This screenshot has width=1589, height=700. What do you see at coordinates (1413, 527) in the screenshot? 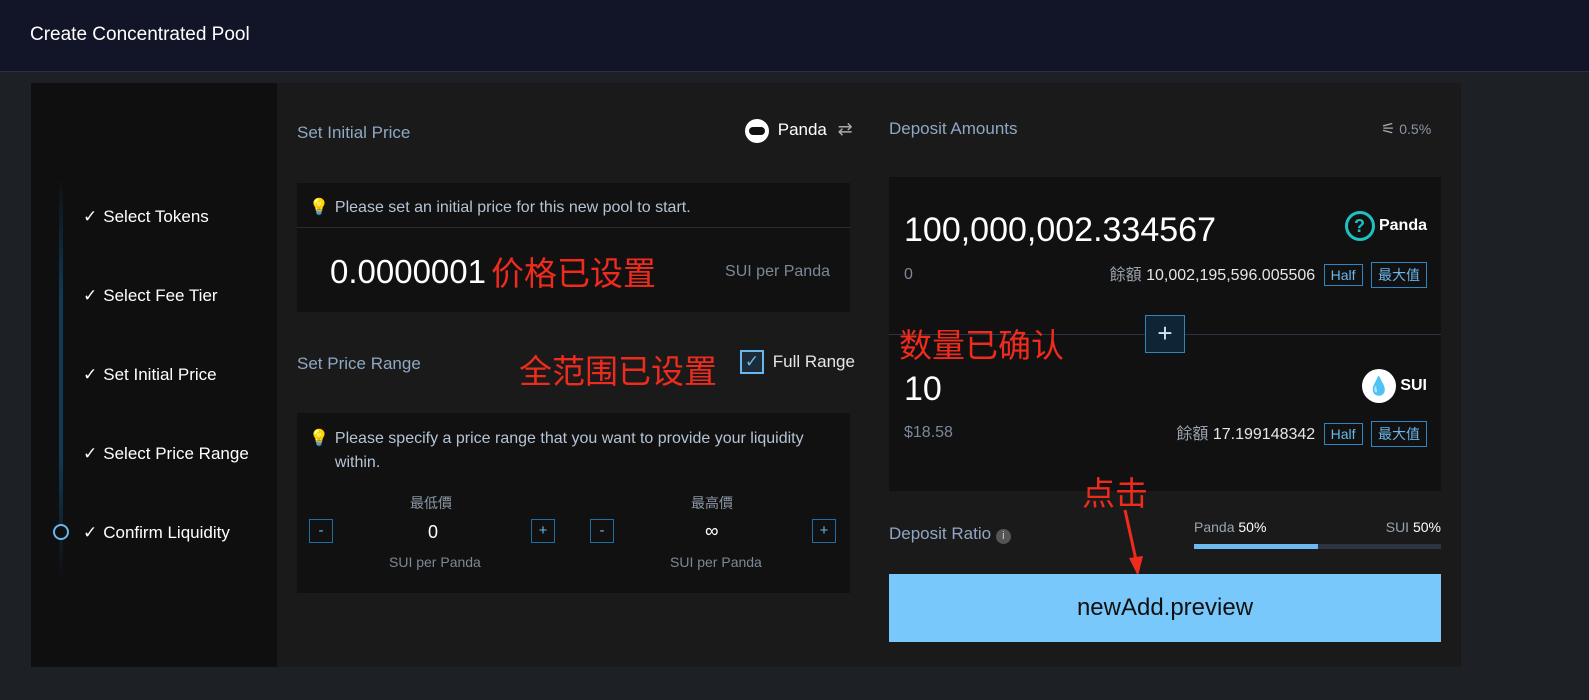
I see `ratio-token-b: SUI 50%` at bounding box center [1413, 527].